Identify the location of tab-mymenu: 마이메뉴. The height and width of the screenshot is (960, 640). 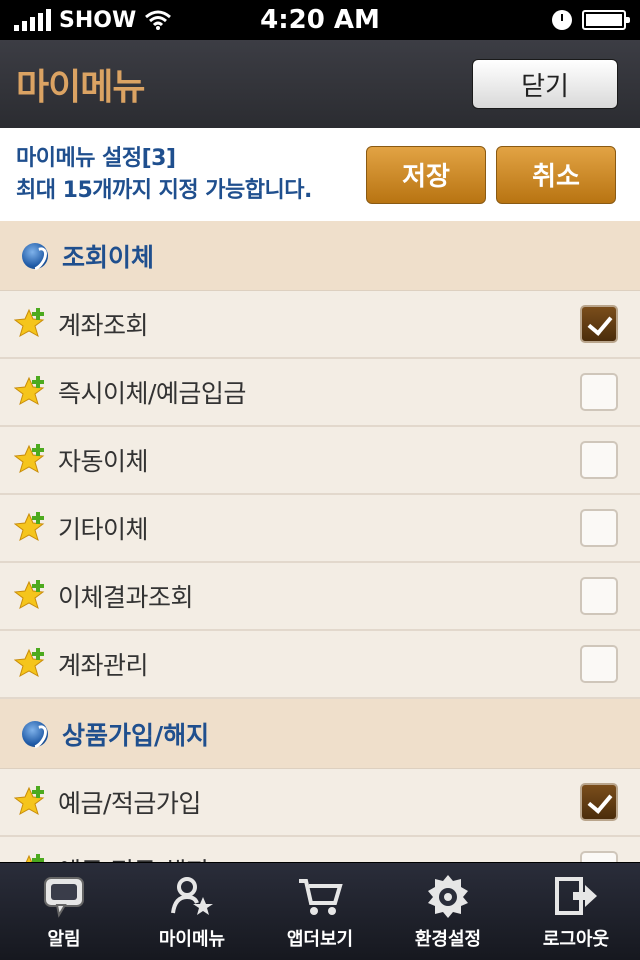
(192, 911).